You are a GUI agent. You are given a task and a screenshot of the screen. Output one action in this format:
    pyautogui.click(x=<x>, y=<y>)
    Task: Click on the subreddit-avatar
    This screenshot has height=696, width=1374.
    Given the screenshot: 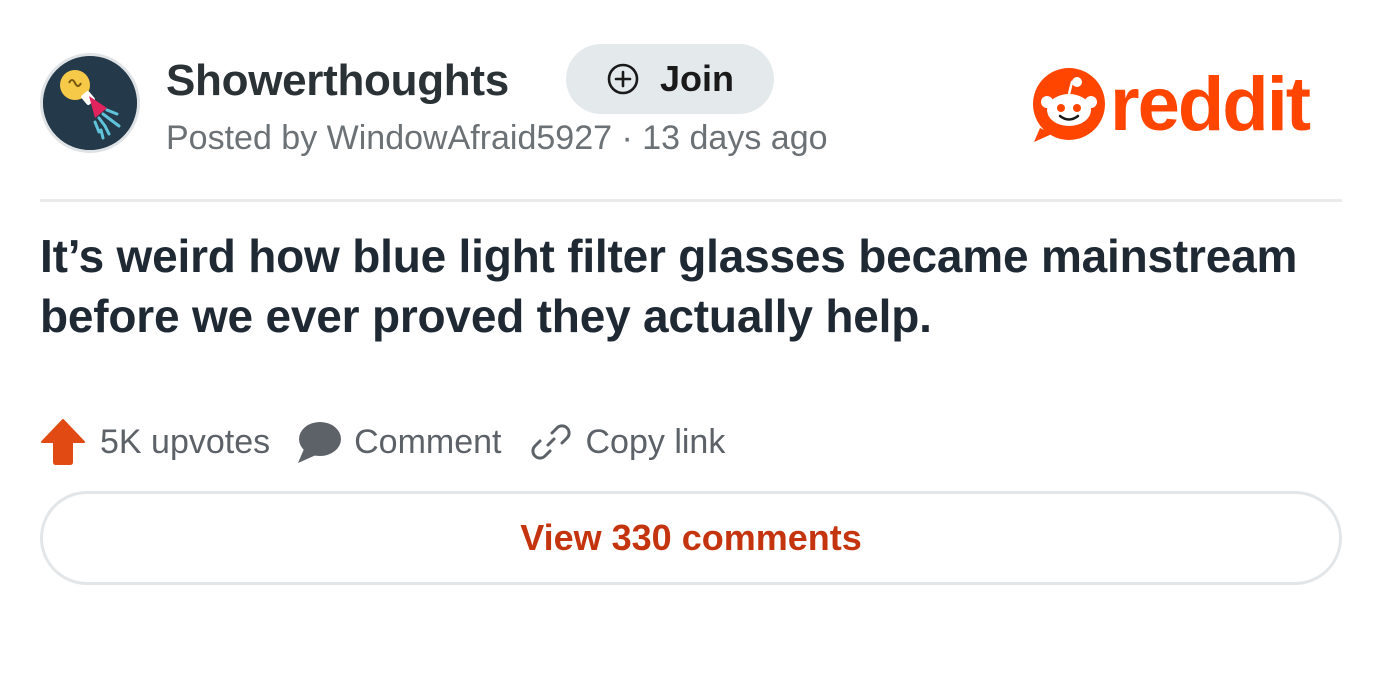 What is the action you would take?
    pyautogui.click(x=90, y=103)
    